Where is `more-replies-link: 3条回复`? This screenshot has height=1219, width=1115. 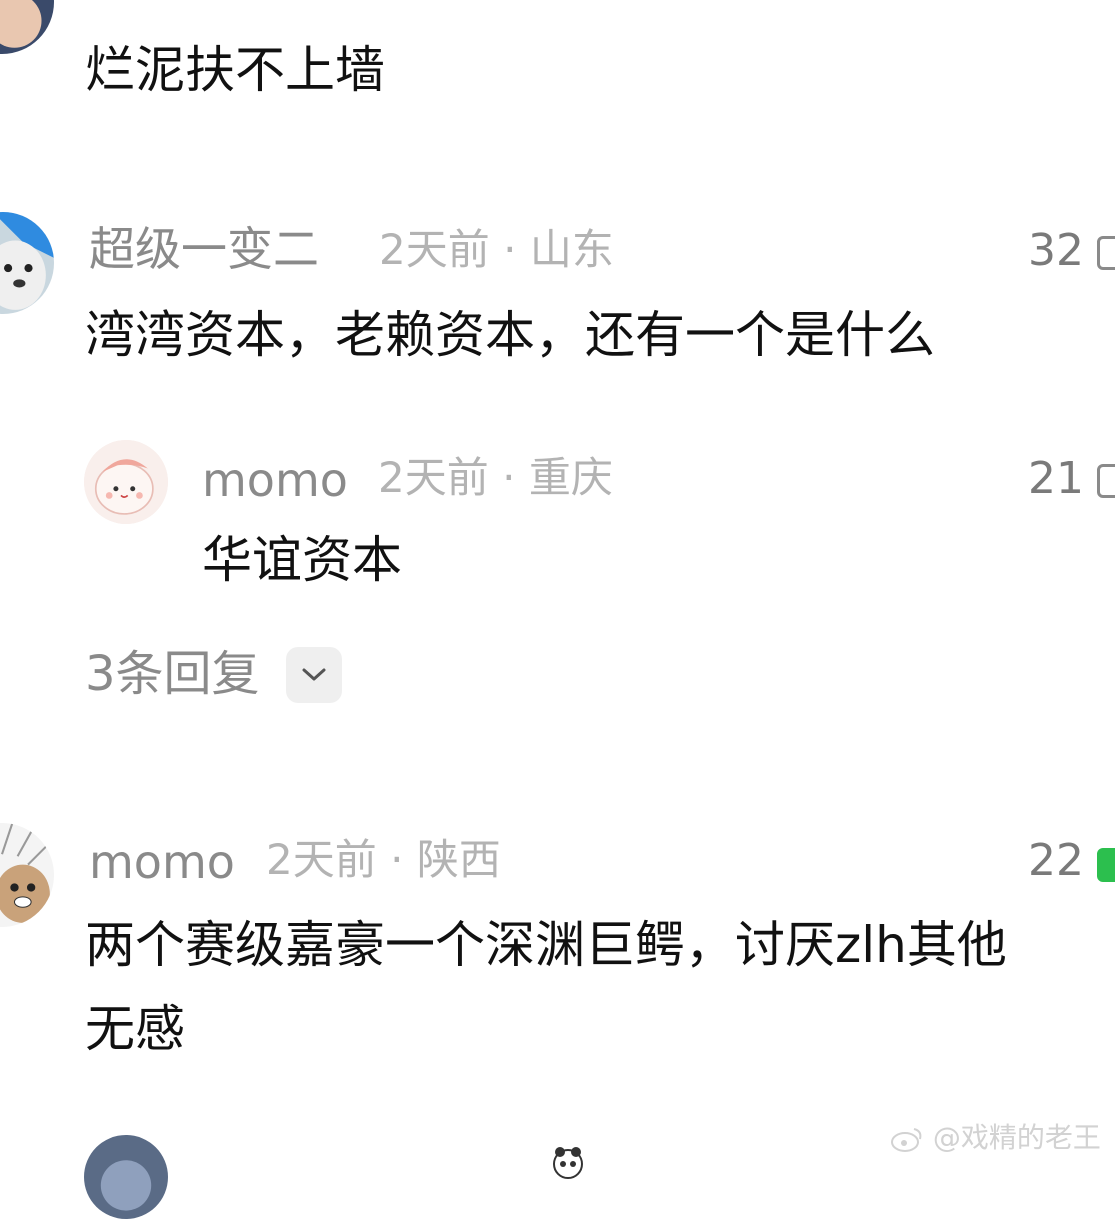
more-replies-link: 3条回复 is located at coordinates (172, 674).